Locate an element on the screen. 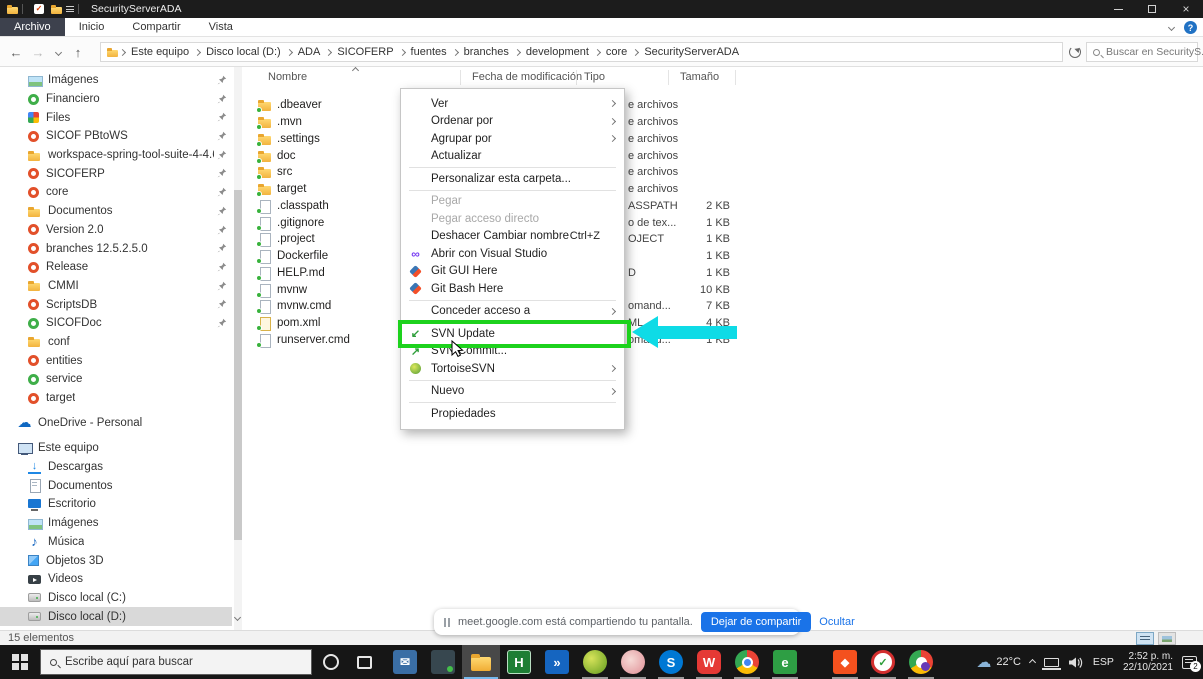  menu-item-tortoisesvn: TortoiseSVN is located at coordinates (512, 369).